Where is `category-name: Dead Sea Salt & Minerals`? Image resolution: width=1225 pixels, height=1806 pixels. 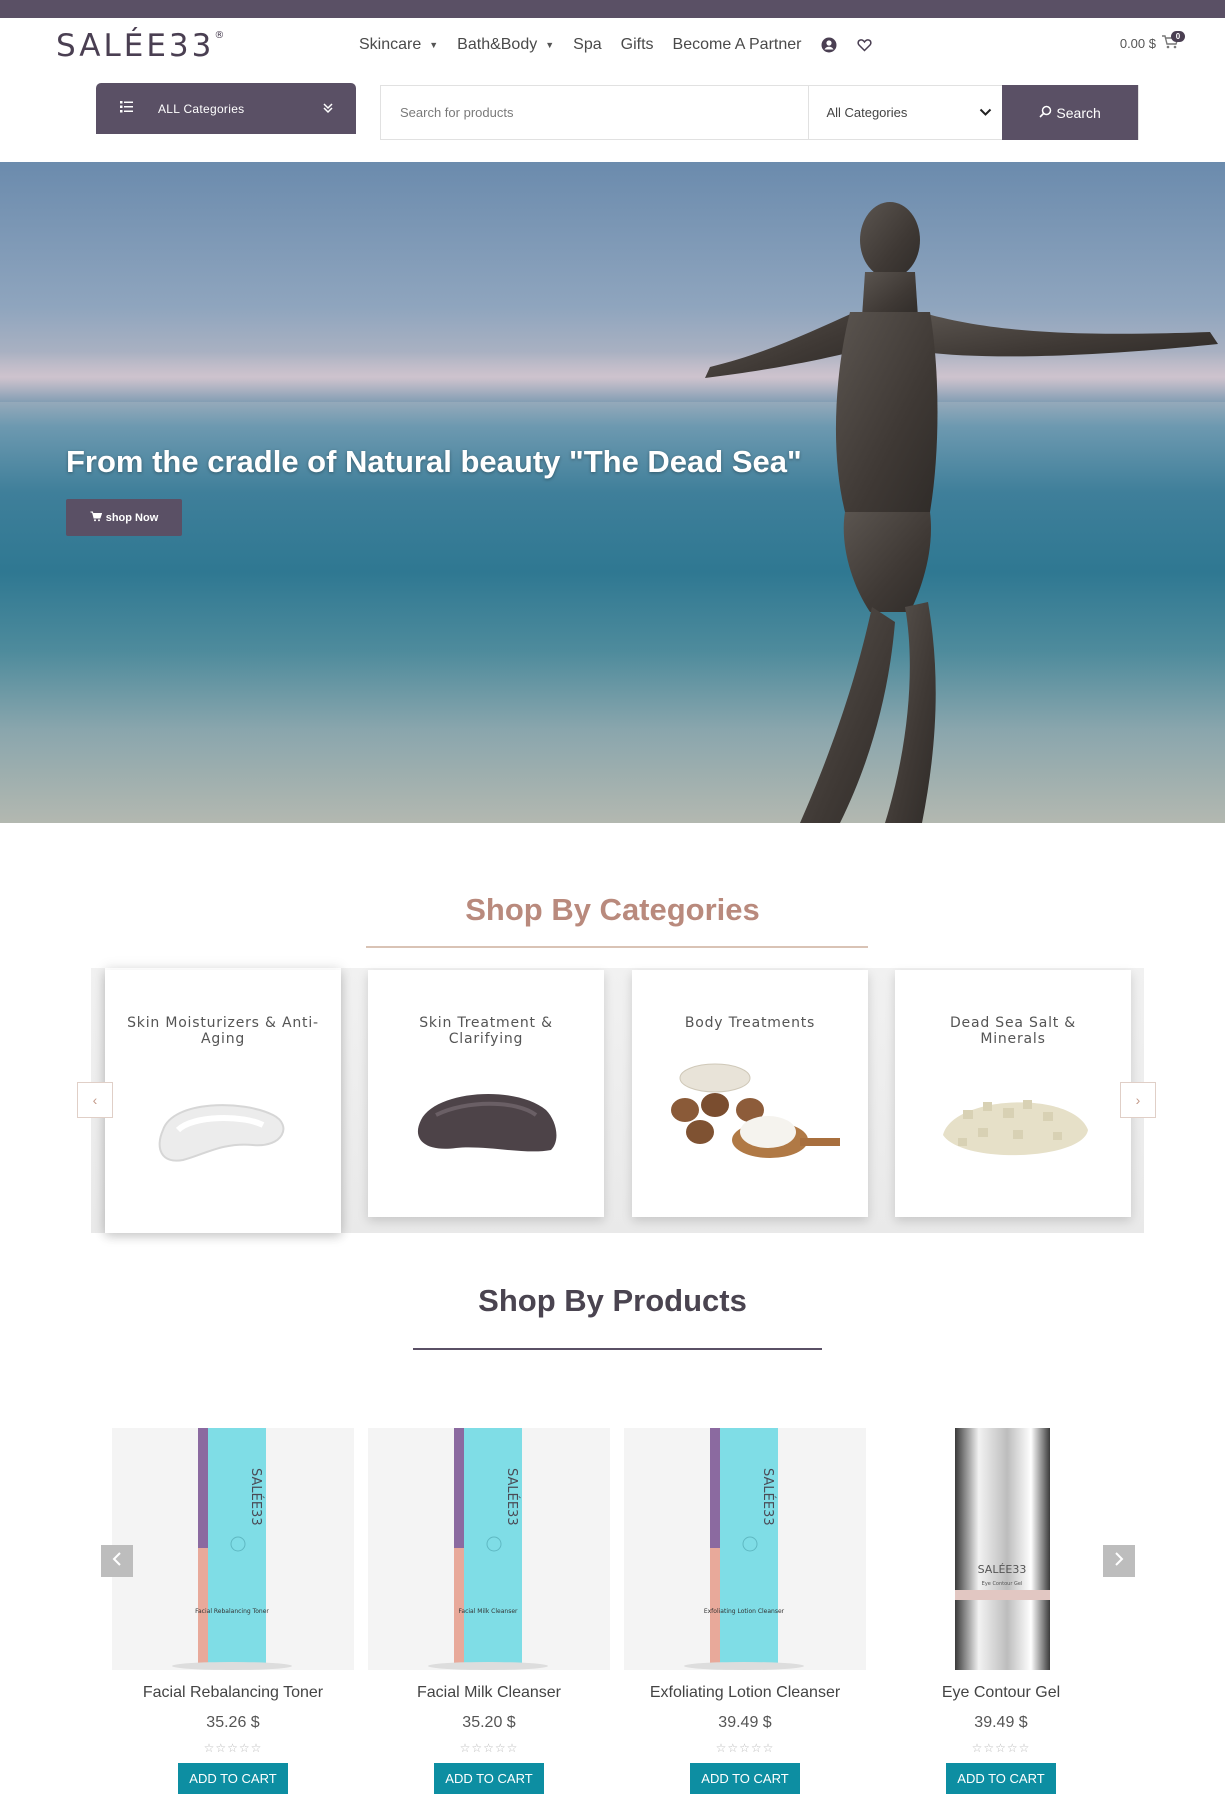
category-name: Dead Sea Salt & Minerals is located at coordinates (1013, 1031).